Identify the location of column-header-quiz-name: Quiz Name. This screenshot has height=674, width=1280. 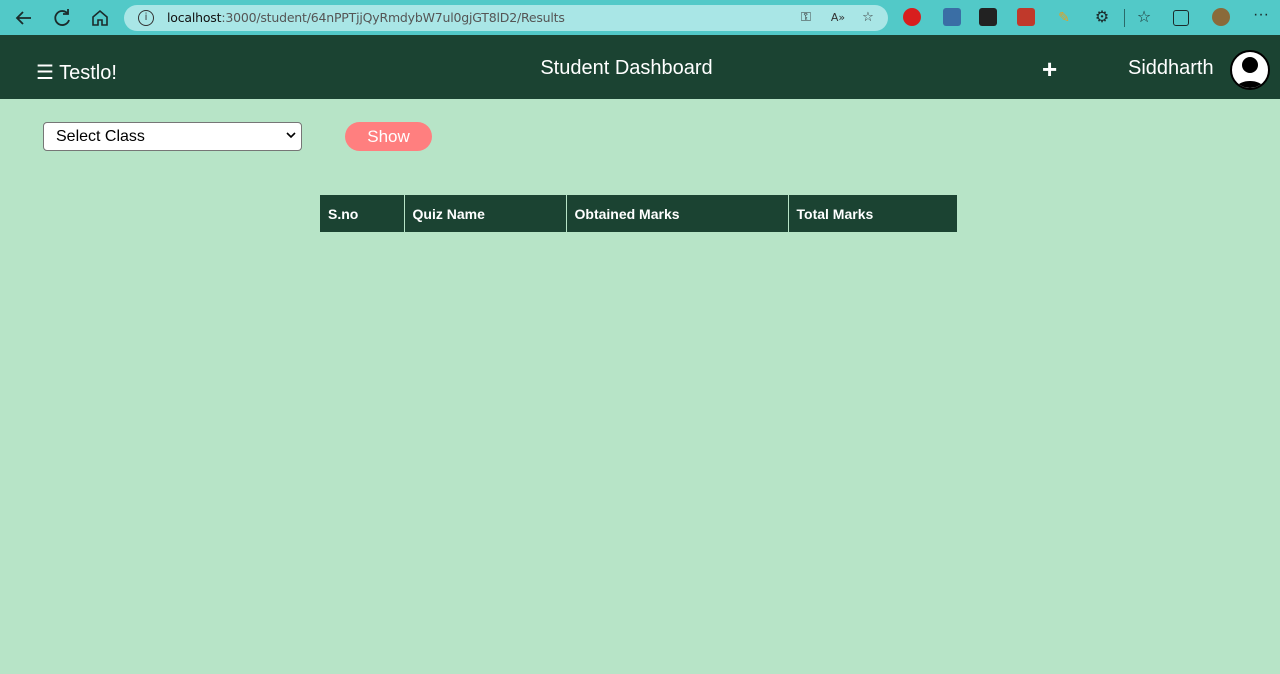
(485, 213).